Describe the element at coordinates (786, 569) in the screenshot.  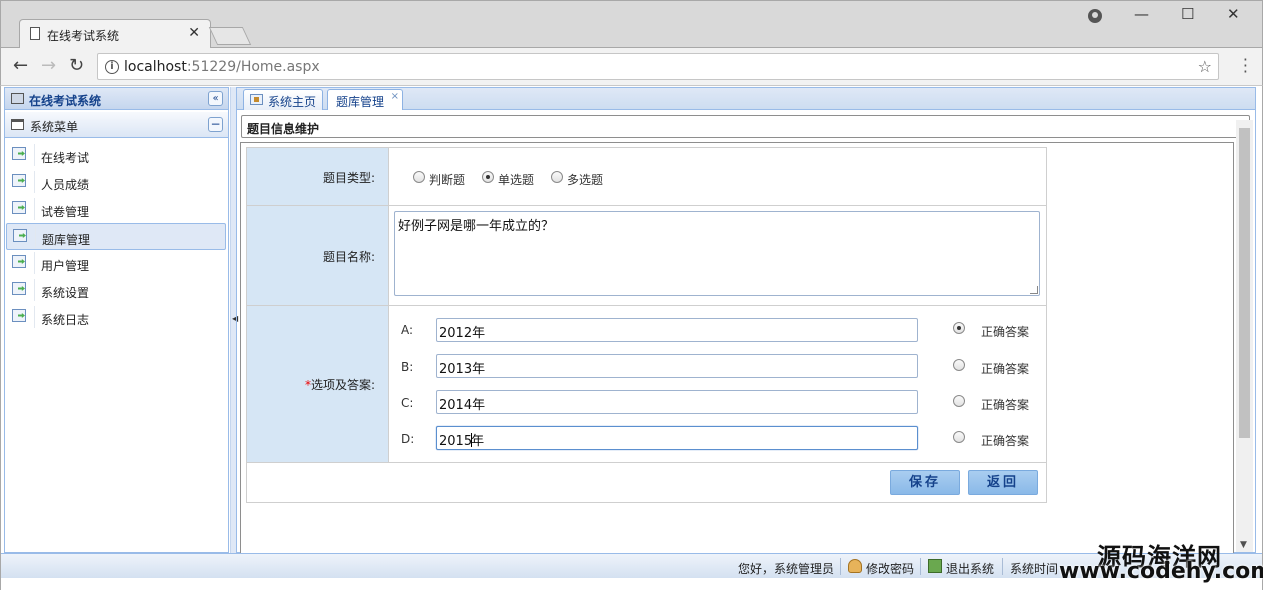
I see `greeting-text: 您好，系统管理员` at that location.